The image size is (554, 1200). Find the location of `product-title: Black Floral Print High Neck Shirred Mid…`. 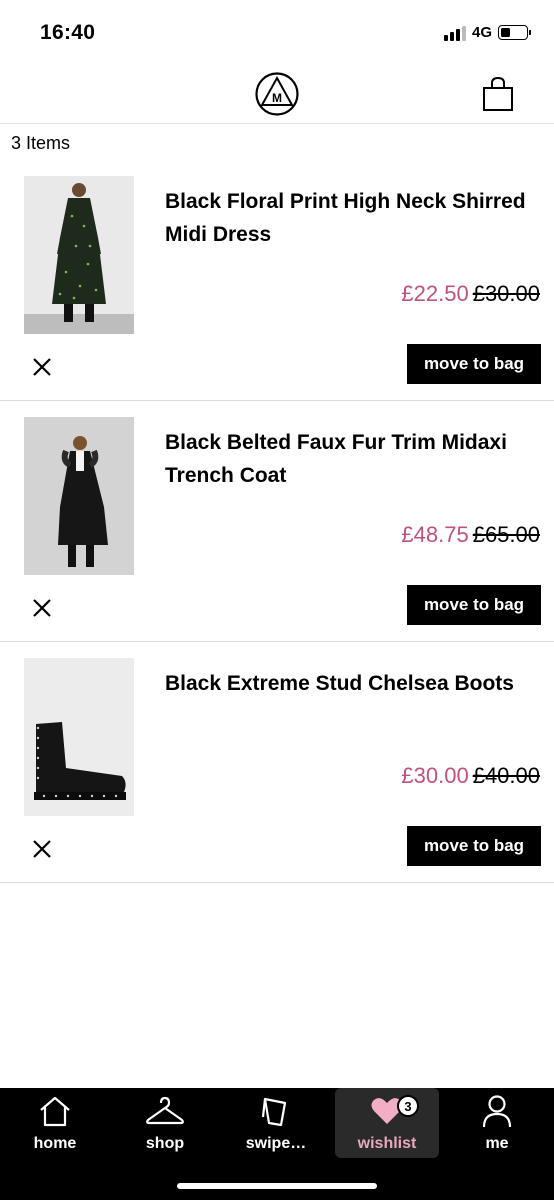

product-title: Black Floral Print High Neck Shirred Mid… is located at coordinates (350, 218).